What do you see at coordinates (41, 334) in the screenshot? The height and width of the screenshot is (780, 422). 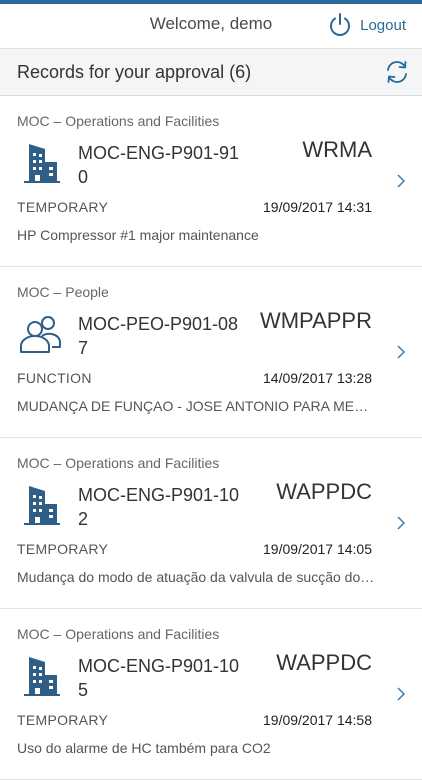 I see `people-icon` at bounding box center [41, 334].